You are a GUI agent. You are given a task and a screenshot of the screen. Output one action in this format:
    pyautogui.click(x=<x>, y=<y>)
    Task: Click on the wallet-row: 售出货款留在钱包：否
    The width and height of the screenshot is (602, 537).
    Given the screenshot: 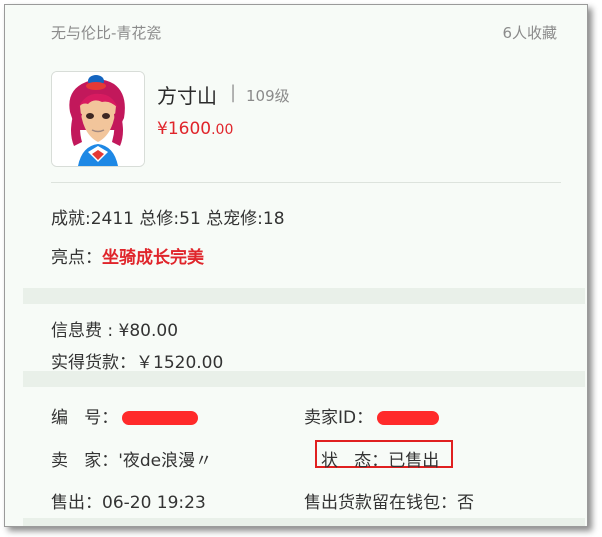 What is the action you would take?
    pyautogui.click(x=389, y=500)
    